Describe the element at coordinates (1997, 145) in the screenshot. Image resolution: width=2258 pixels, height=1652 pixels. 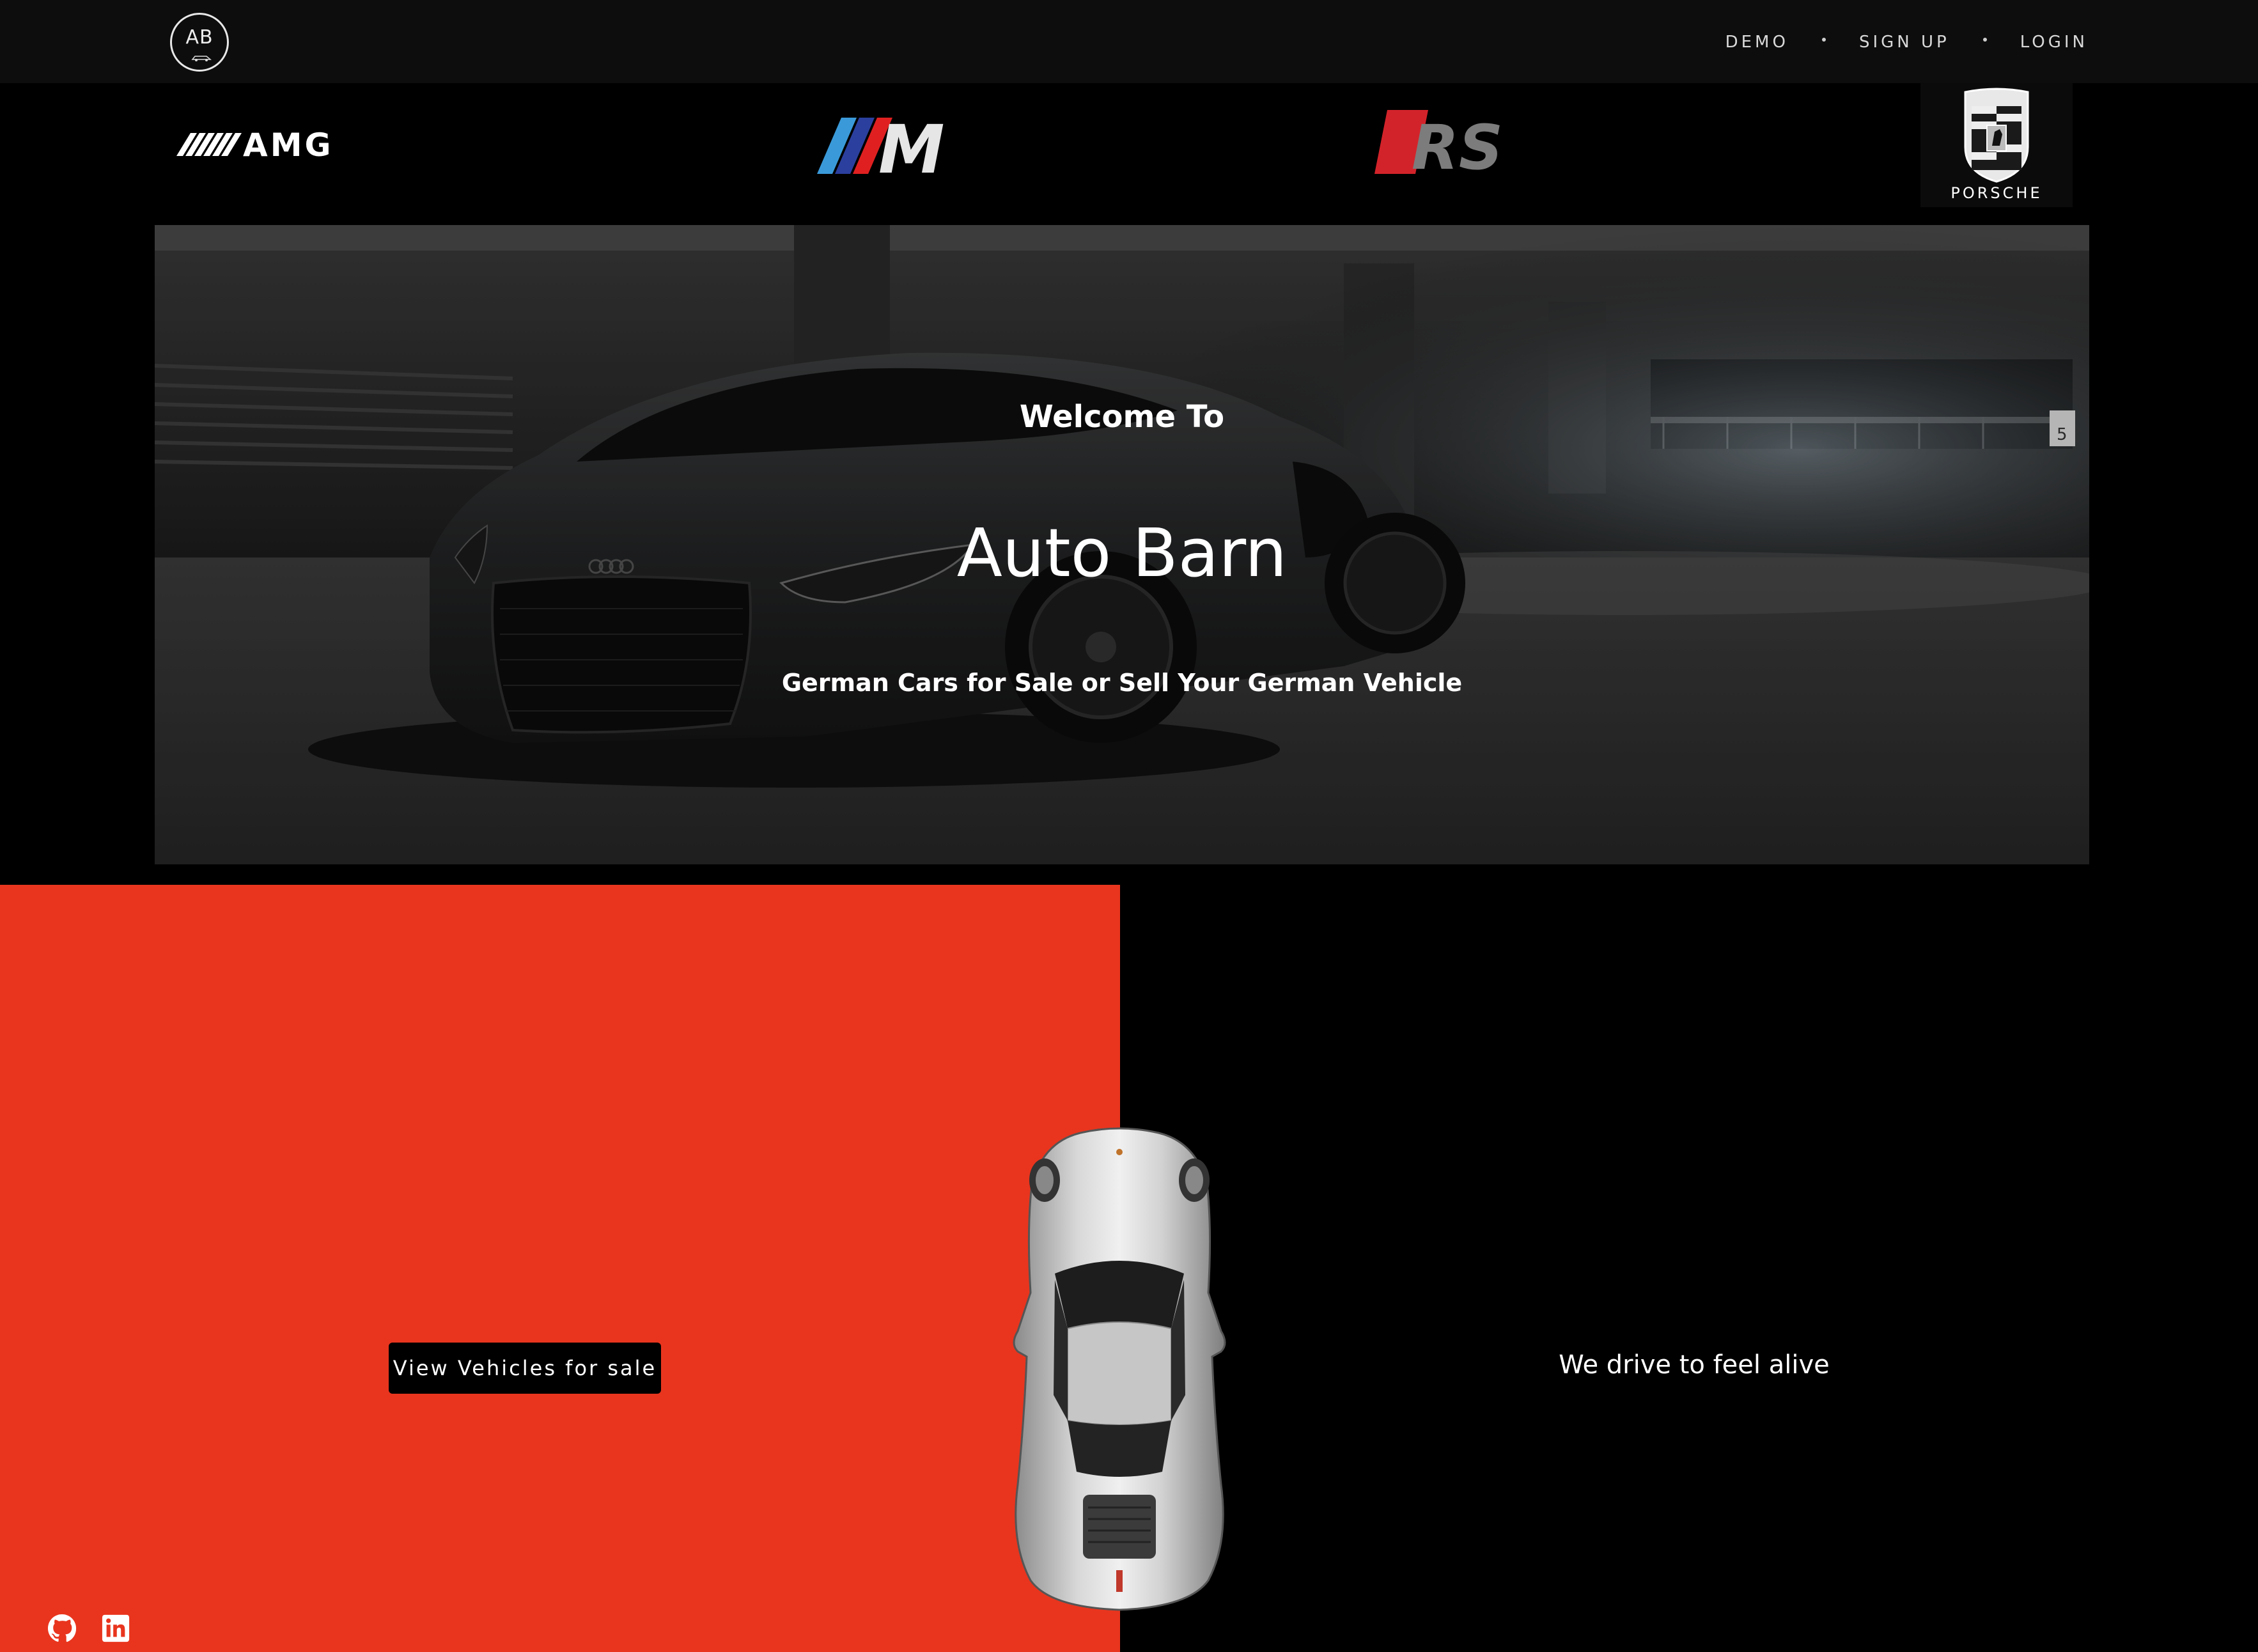
I see `porsche-logo: PORSCHE` at that location.